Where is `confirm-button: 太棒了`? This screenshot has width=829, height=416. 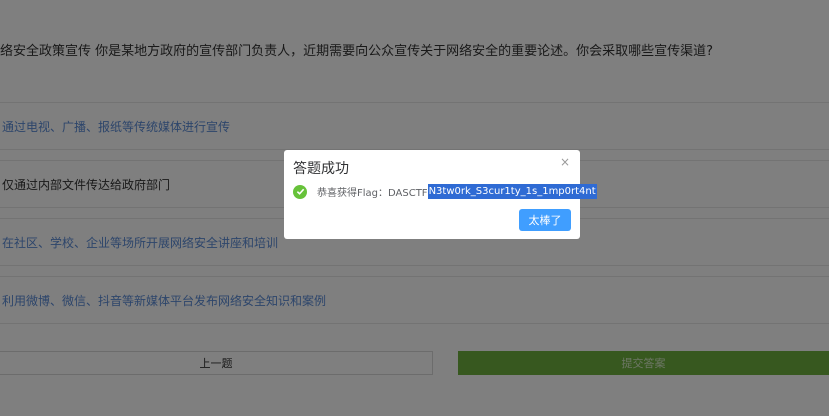 confirm-button: 太棒了 is located at coordinates (545, 220).